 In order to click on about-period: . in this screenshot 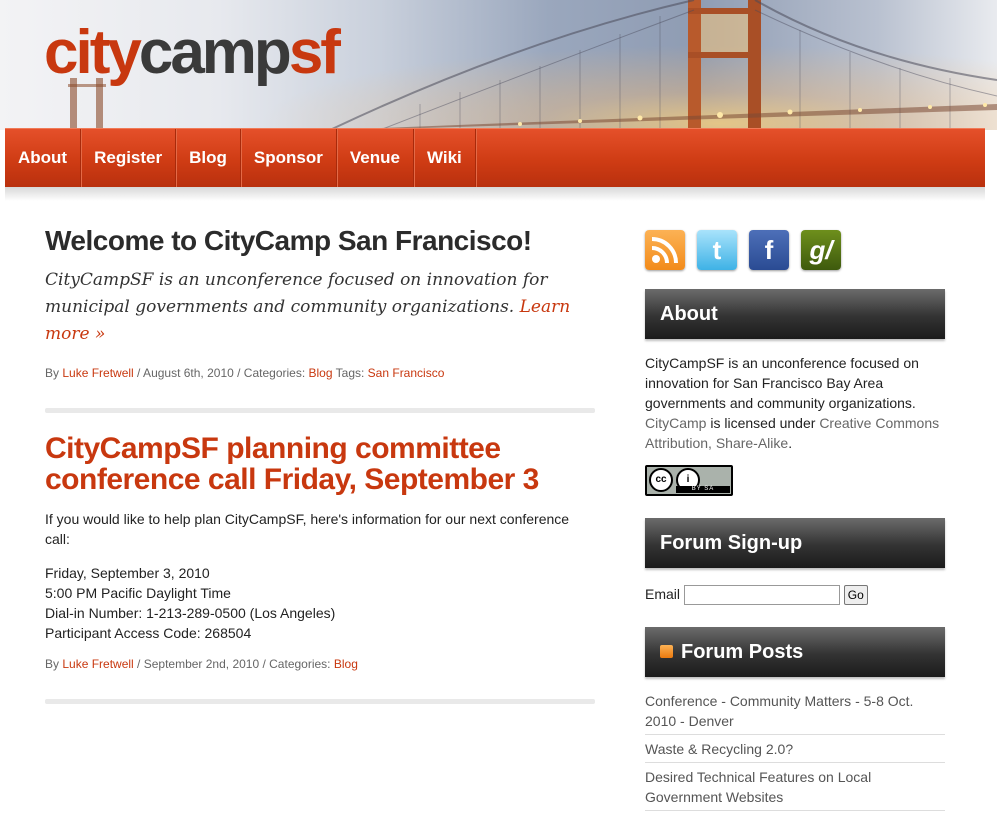, I will do `click(790, 443)`.